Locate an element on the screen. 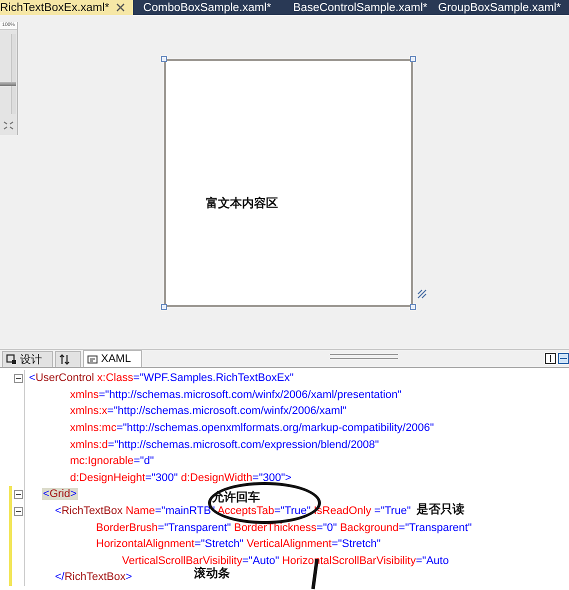  view-tab: XAML is located at coordinates (112, 358).